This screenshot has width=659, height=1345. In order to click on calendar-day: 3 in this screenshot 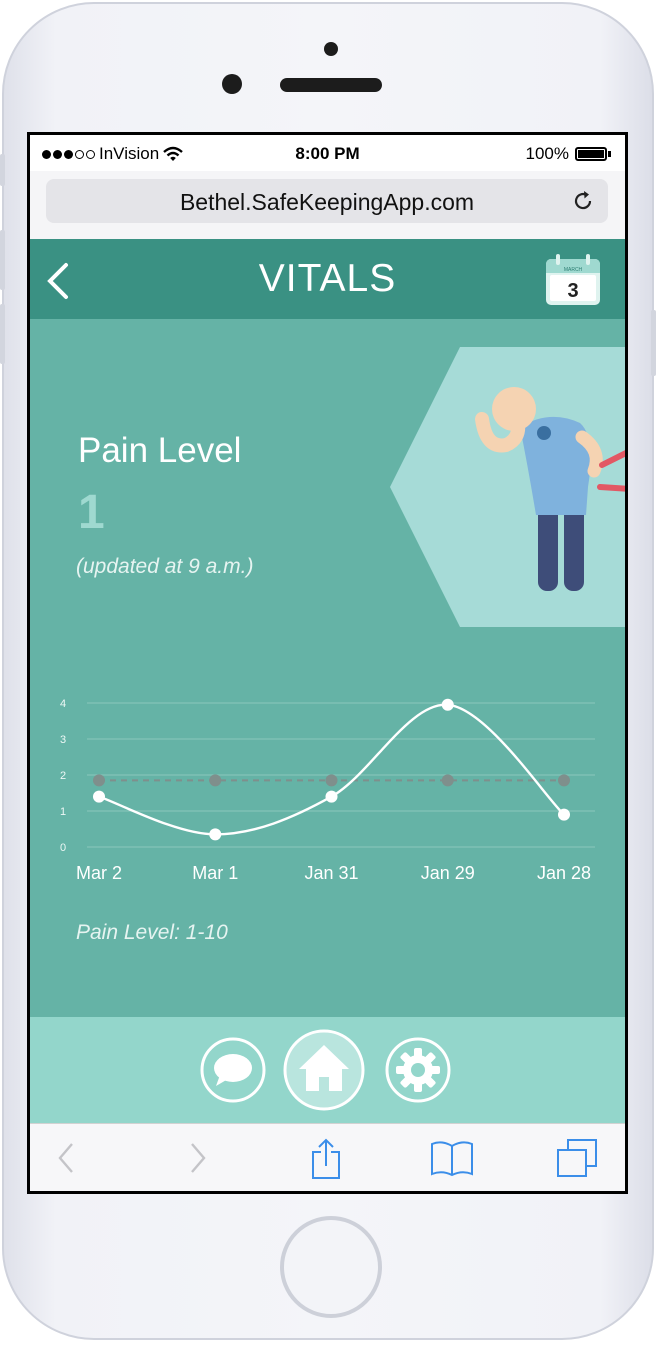, I will do `click(572, 291)`.